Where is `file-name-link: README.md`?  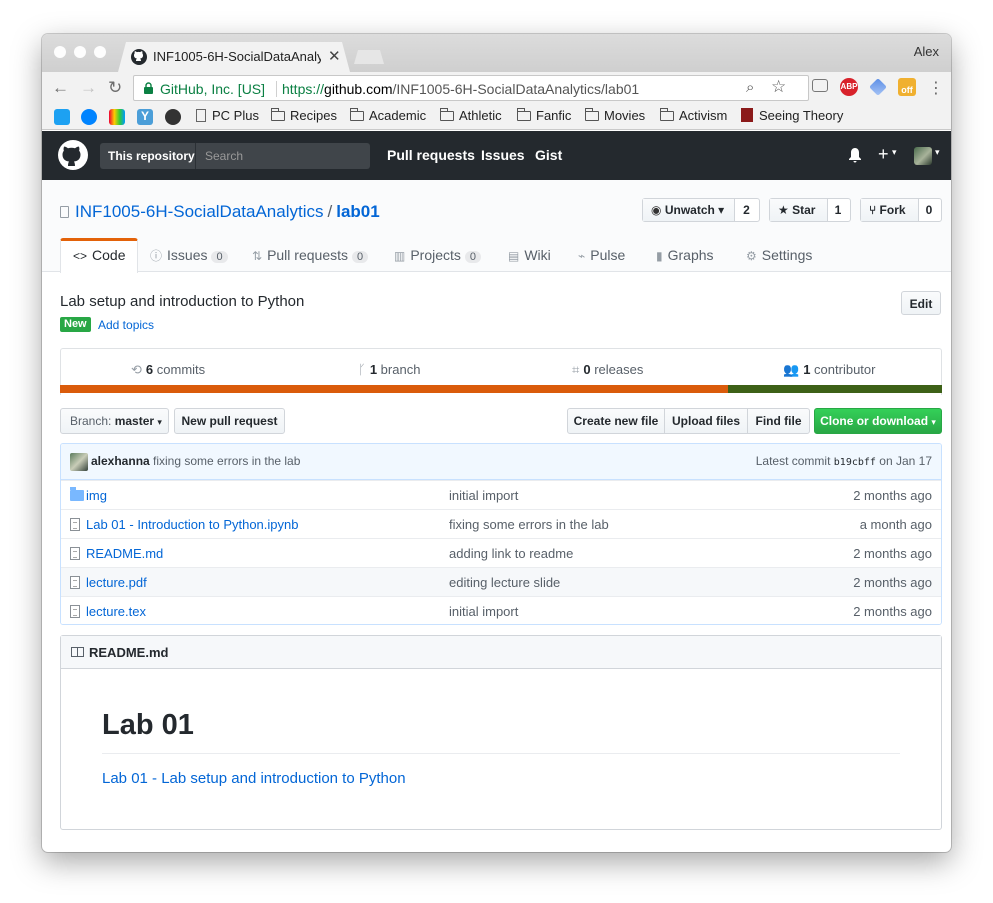
file-name-link: README.md is located at coordinates (124, 553).